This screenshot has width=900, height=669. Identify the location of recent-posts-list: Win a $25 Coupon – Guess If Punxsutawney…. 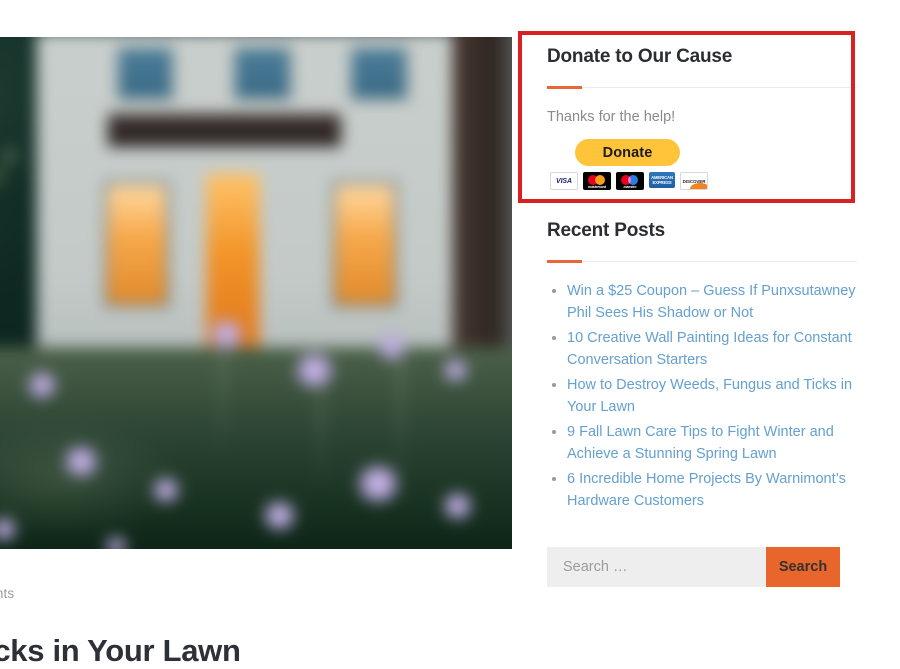
(702, 396).